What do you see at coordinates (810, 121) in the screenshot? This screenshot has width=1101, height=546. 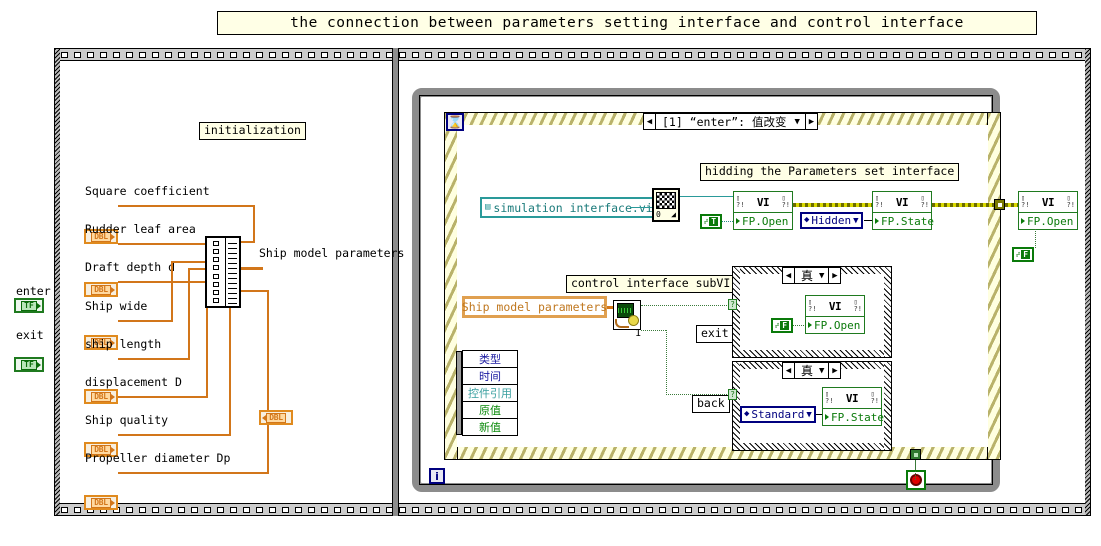 I see `event-next-button: ▶` at bounding box center [810, 121].